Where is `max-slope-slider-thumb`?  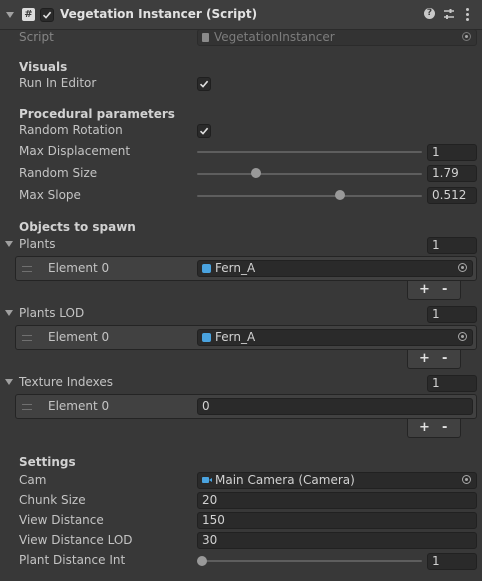
max-slope-slider-thumb is located at coordinates (339, 195).